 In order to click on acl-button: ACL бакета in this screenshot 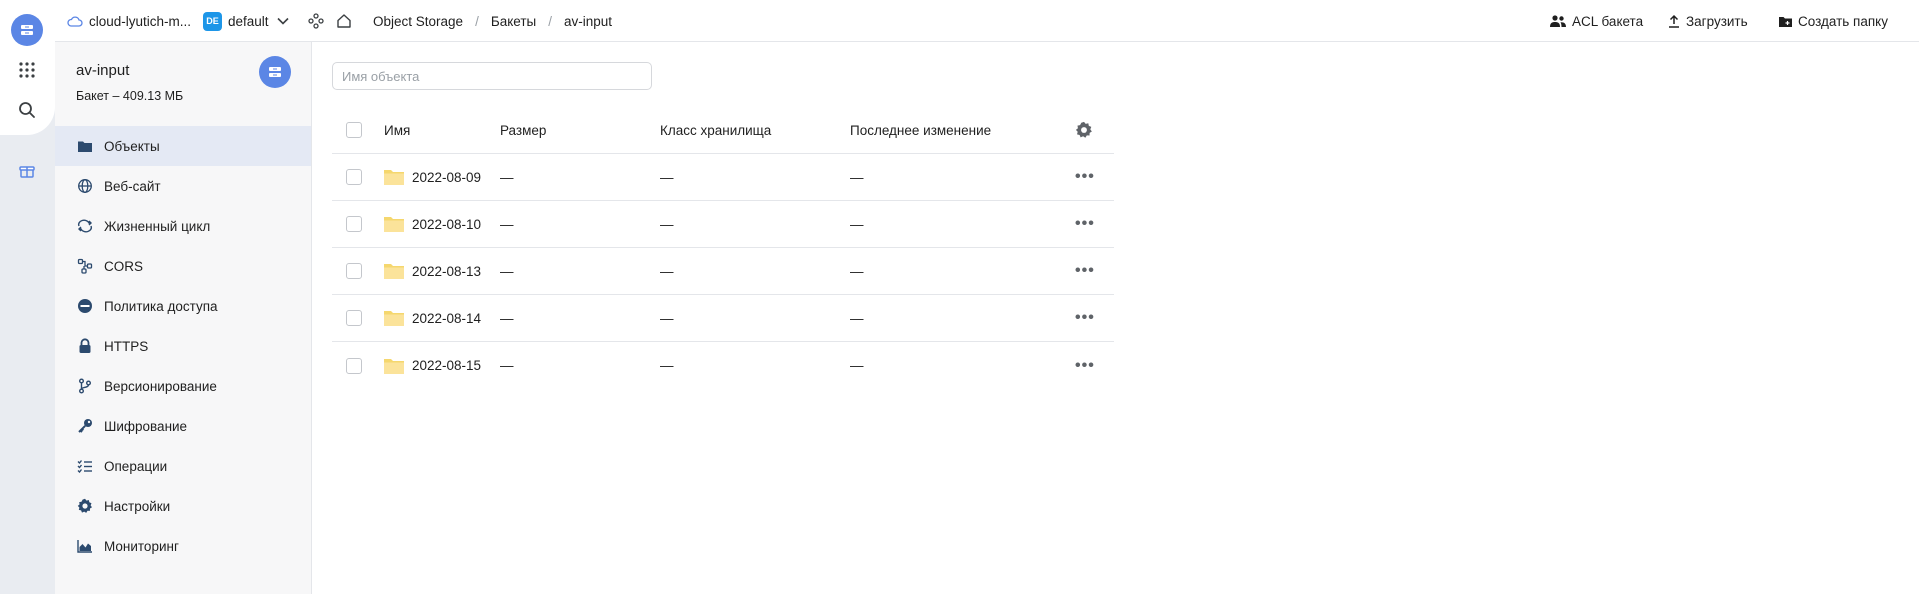, I will do `click(1596, 21)`.